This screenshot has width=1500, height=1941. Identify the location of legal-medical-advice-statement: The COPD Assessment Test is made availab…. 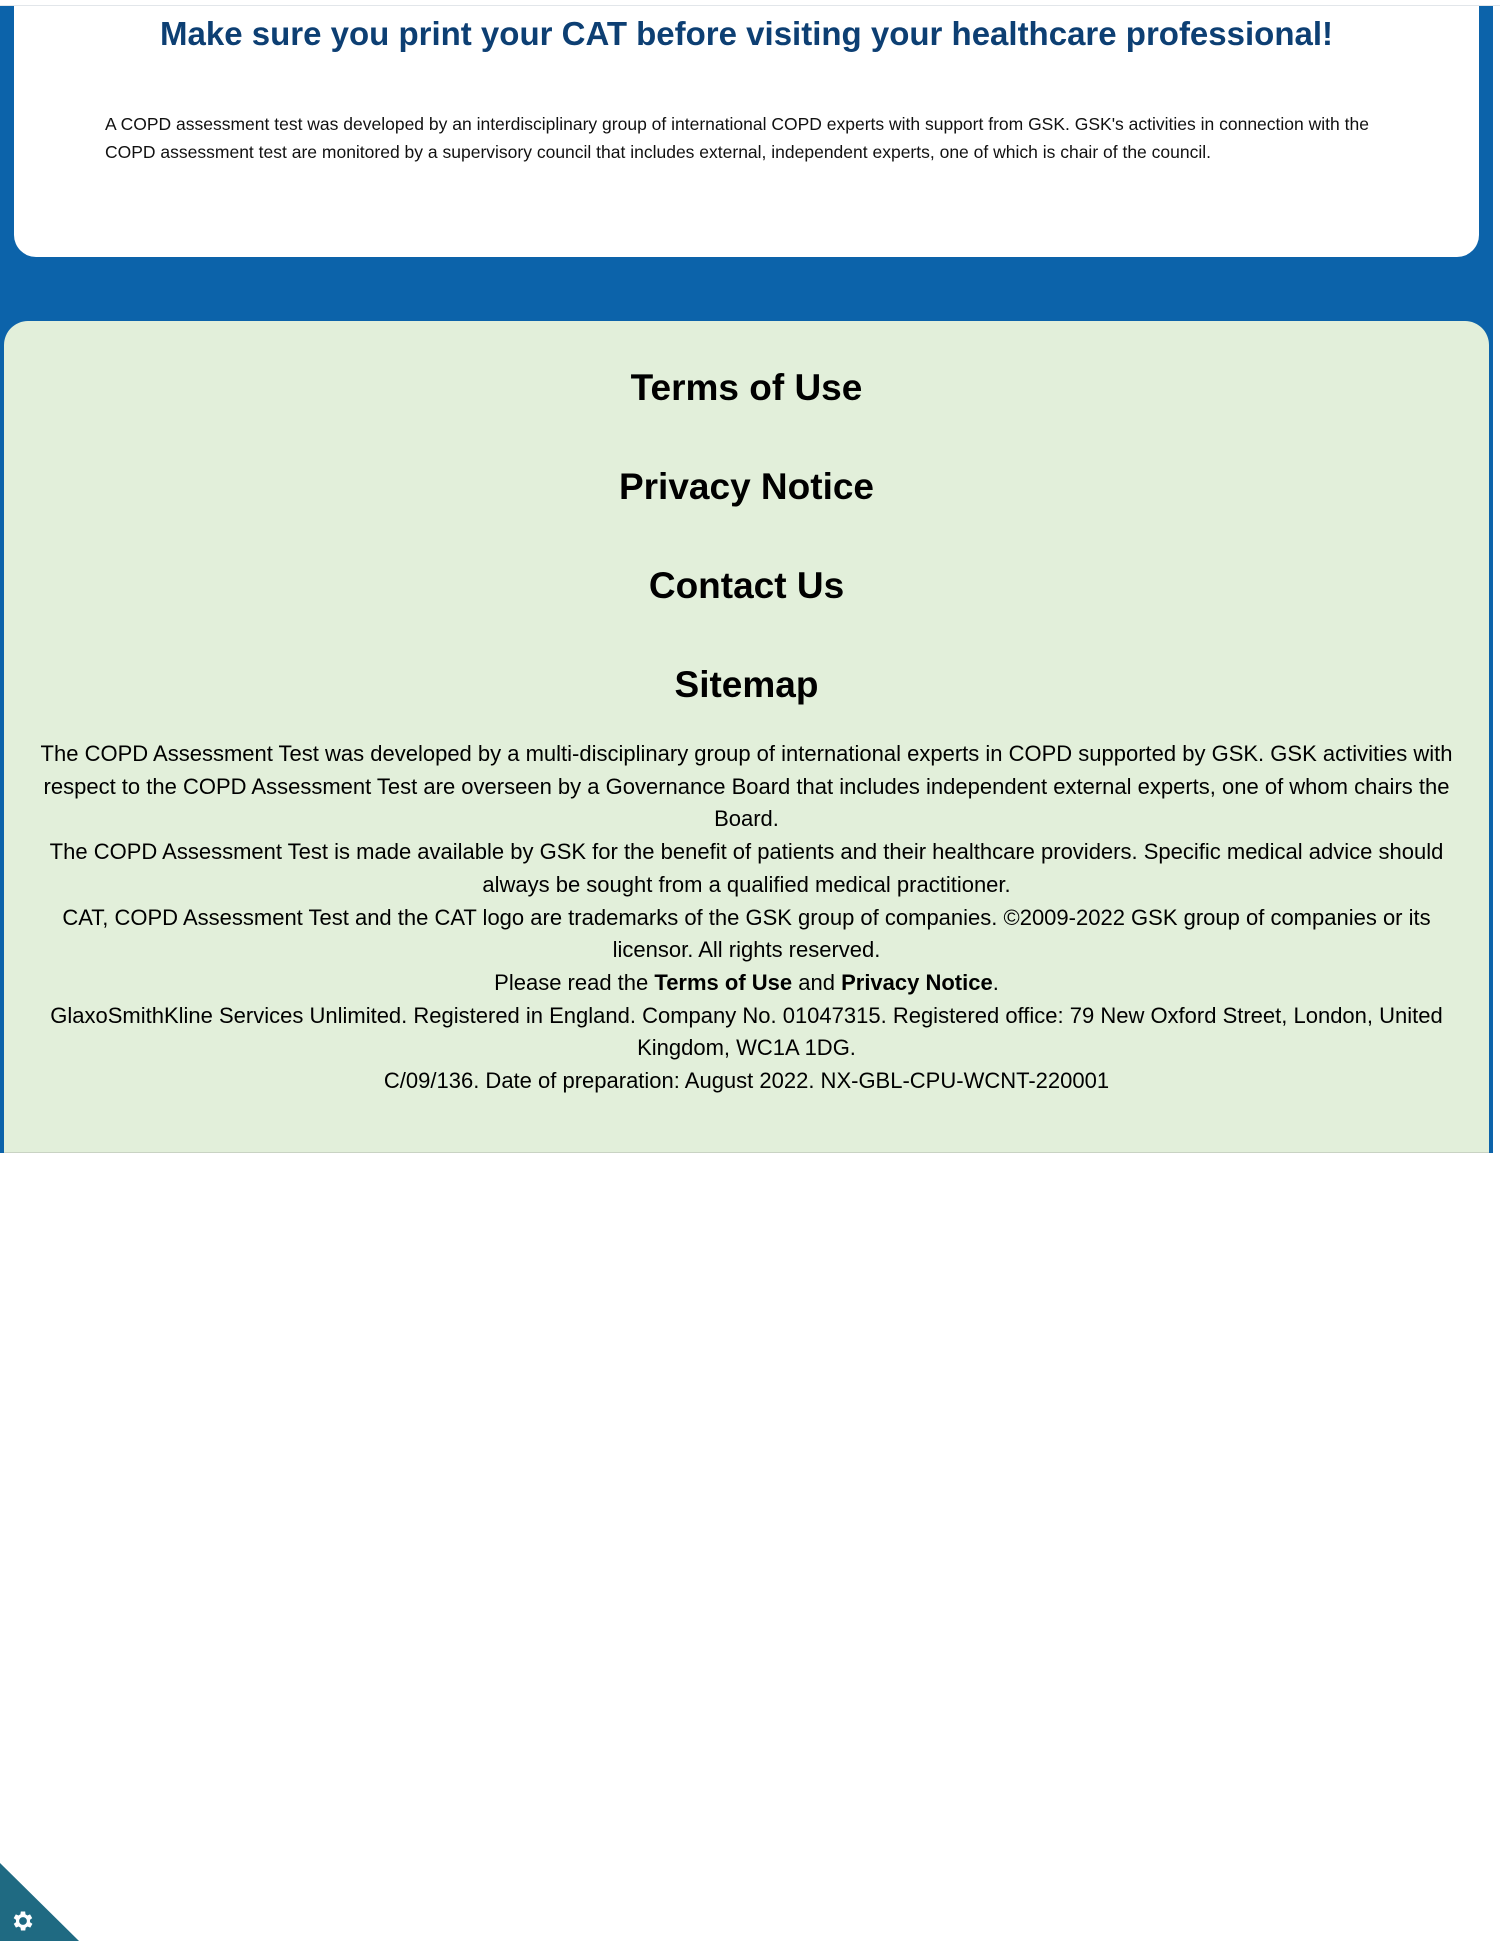
(746, 868).